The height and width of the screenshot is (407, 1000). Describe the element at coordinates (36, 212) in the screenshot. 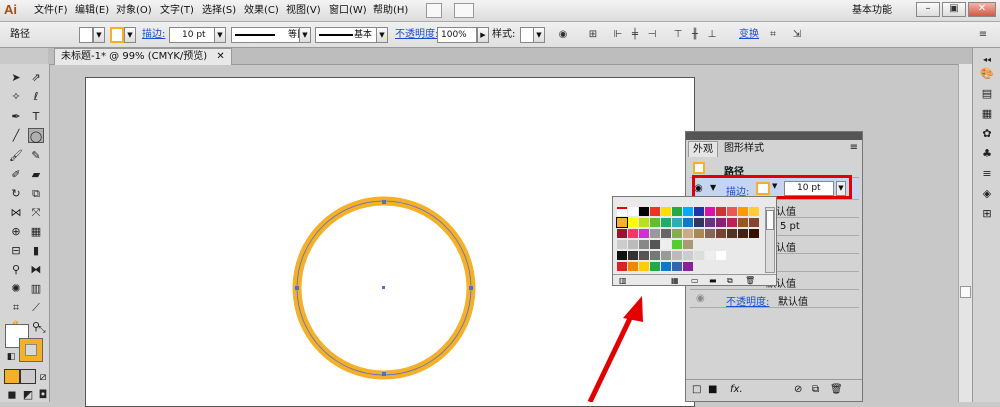

I see `free-transform-icon: ⤧` at that location.